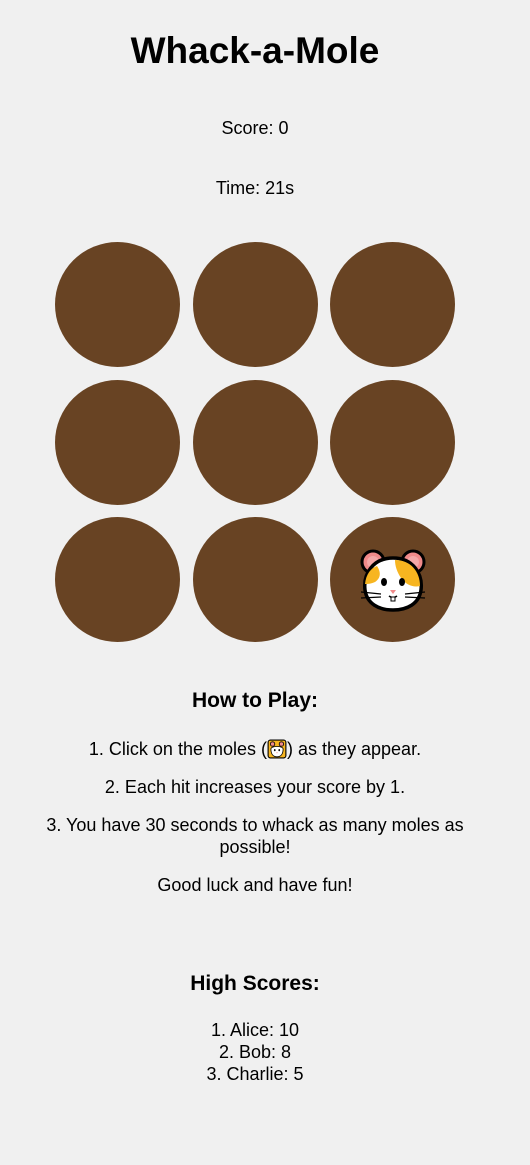 The height and width of the screenshot is (1165, 530). What do you see at coordinates (255, 983) in the screenshot?
I see `high-scores-heading: High Scores:` at bounding box center [255, 983].